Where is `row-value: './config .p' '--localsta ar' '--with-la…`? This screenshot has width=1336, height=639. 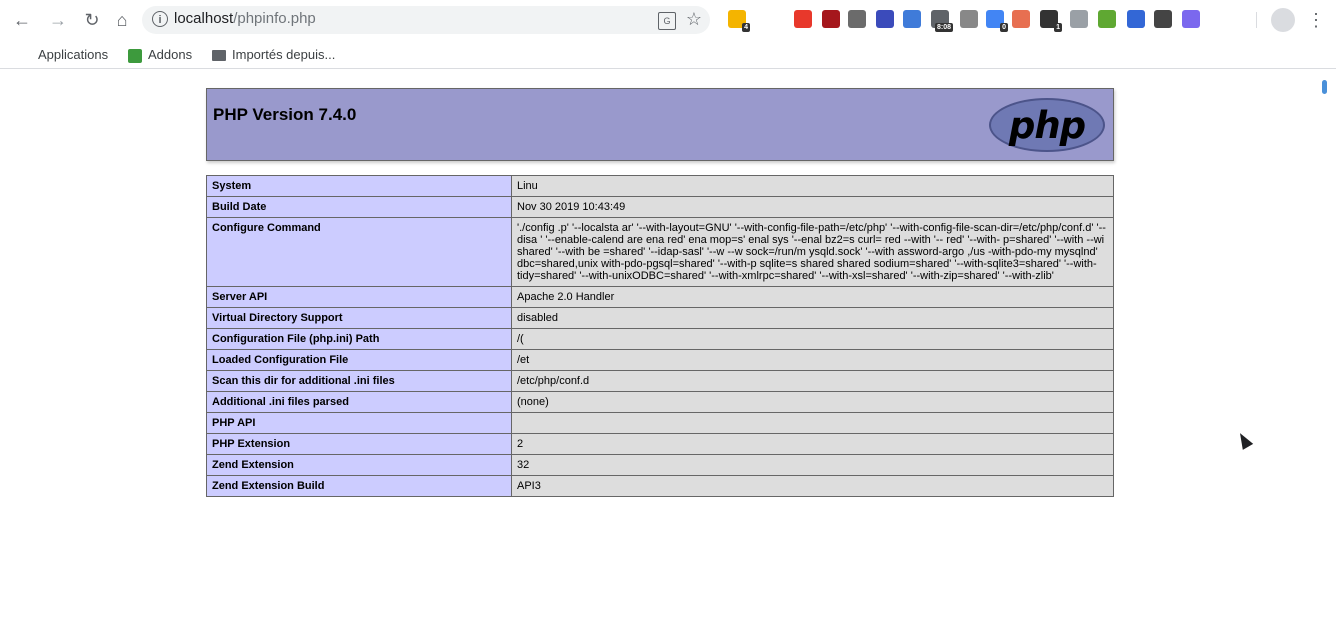
row-value: './config .p' '--localsta ar' '--with-la… is located at coordinates (812, 252).